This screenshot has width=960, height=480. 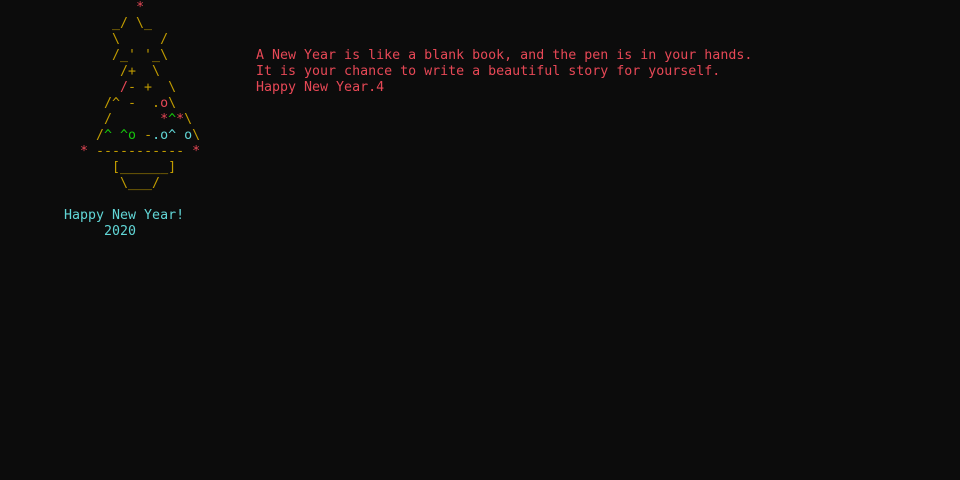 What do you see at coordinates (172, 119) in the screenshot?
I see `tree-segment: ^` at bounding box center [172, 119].